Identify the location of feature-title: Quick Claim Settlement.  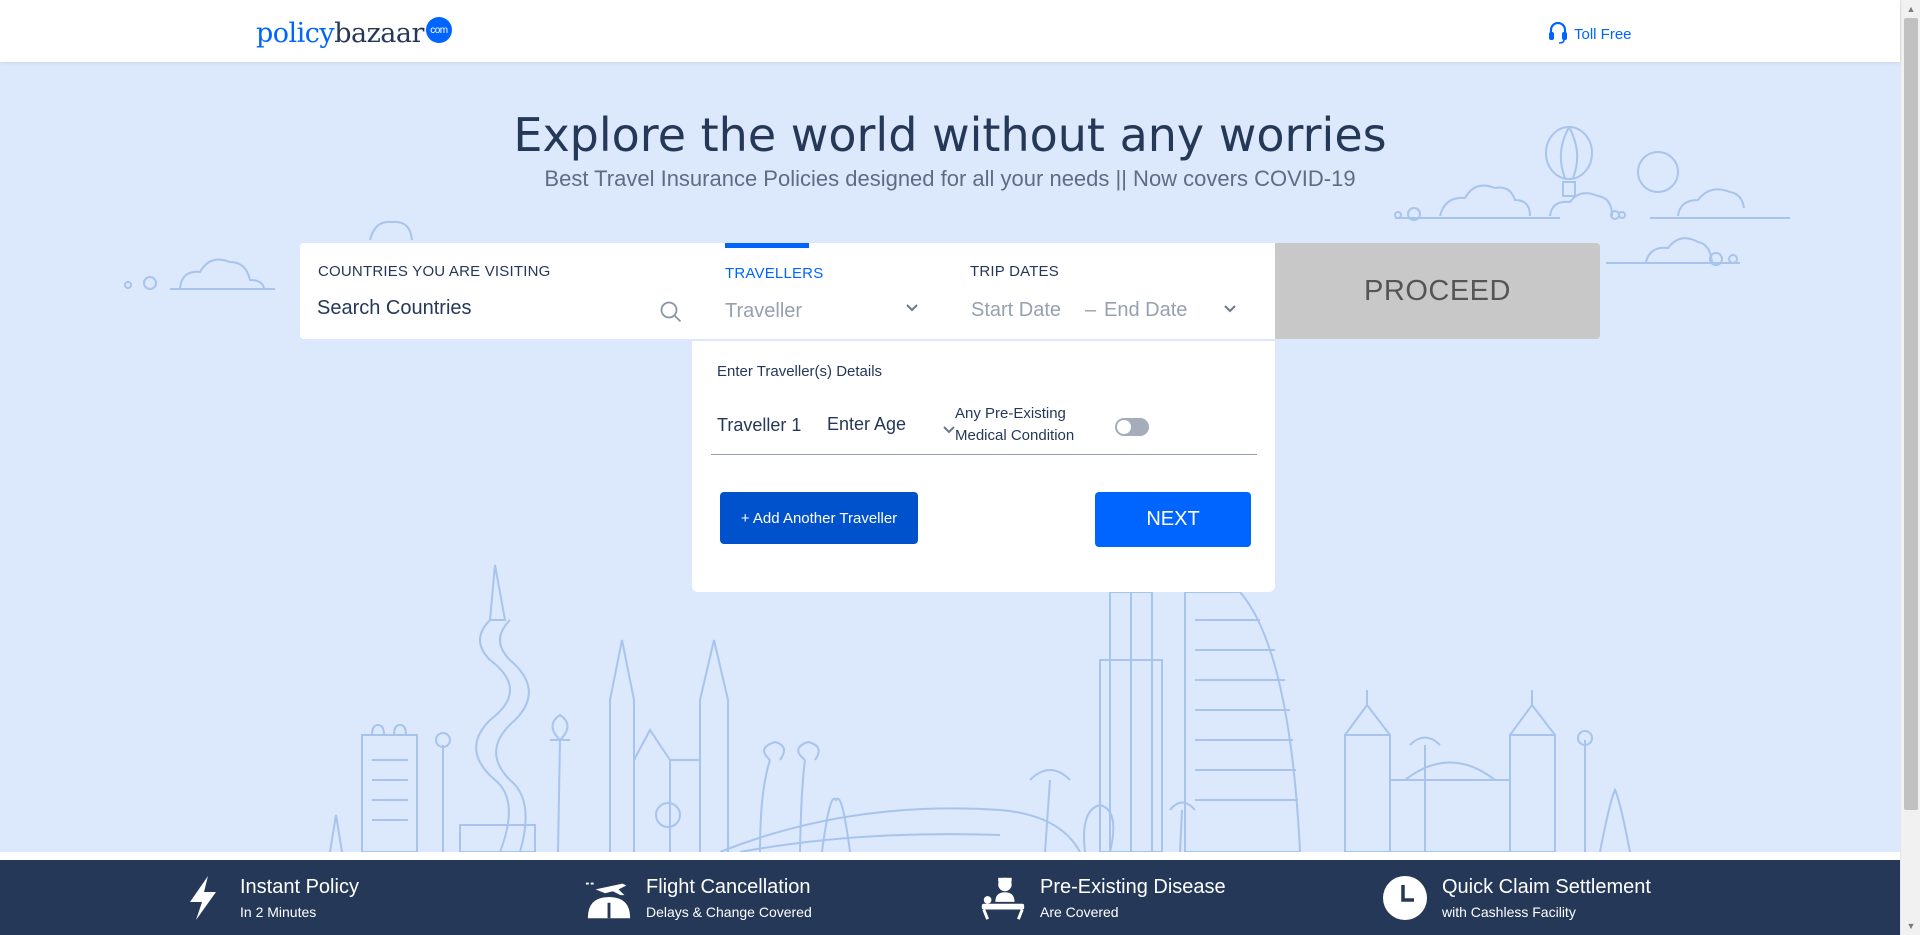
(1546, 886).